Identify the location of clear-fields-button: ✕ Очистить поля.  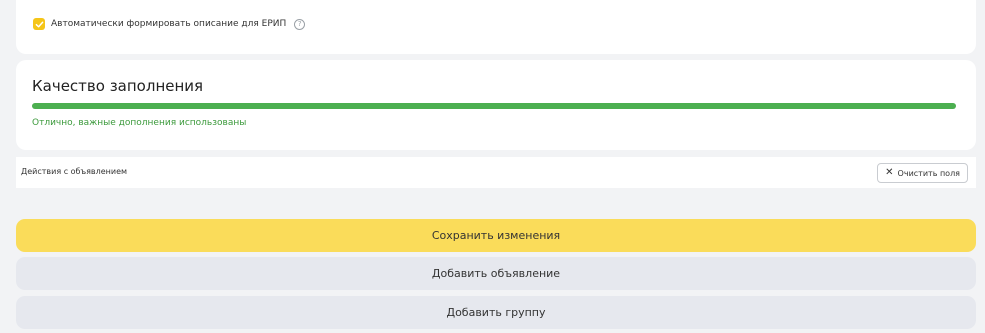
(922, 173).